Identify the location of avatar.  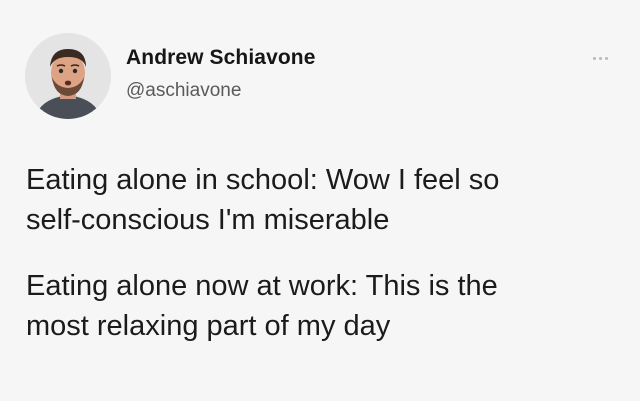
(68, 76).